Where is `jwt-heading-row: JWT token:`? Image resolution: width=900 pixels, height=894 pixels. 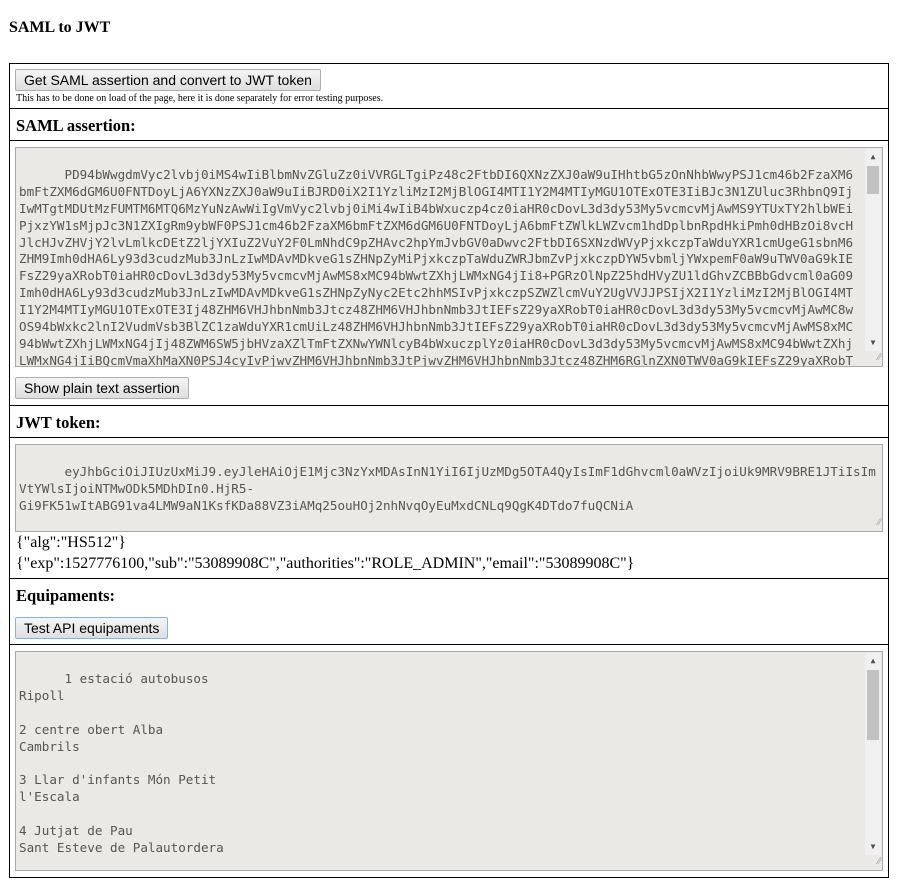
jwt-heading-row: JWT token: is located at coordinates (449, 422).